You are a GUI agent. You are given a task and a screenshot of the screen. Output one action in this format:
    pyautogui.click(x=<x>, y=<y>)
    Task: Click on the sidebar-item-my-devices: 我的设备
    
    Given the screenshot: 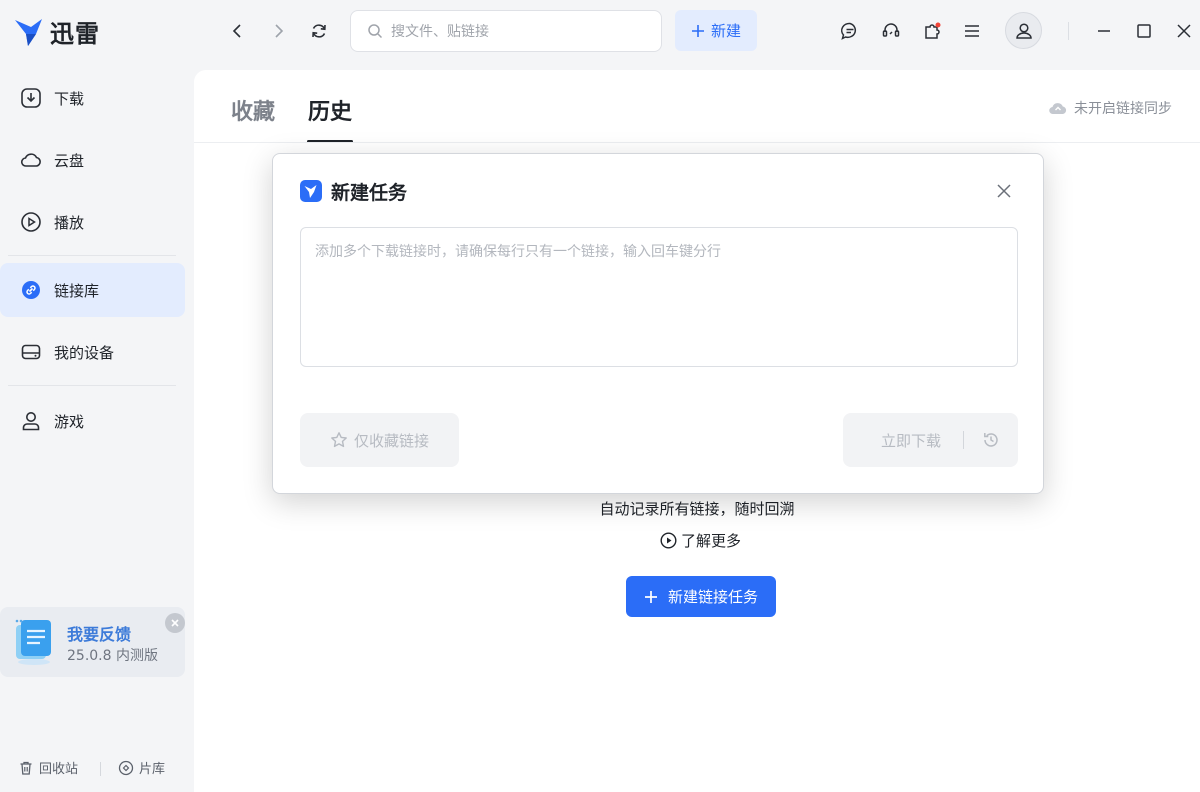 What is the action you would take?
    pyautogui.click(x=92, y=352)
    